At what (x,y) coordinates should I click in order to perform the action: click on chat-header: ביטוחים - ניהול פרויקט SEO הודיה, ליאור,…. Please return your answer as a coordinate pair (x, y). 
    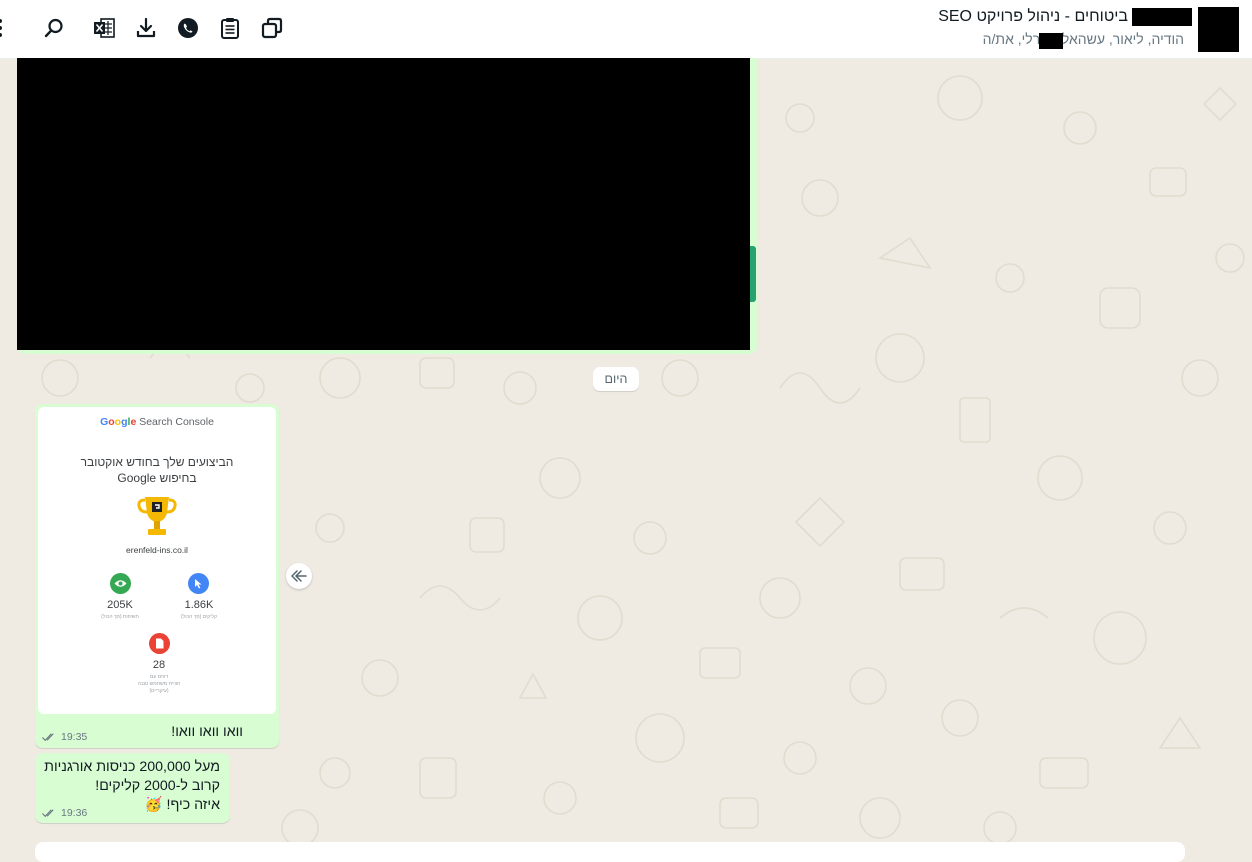
    Looking at the image, I should click on (626, 29).